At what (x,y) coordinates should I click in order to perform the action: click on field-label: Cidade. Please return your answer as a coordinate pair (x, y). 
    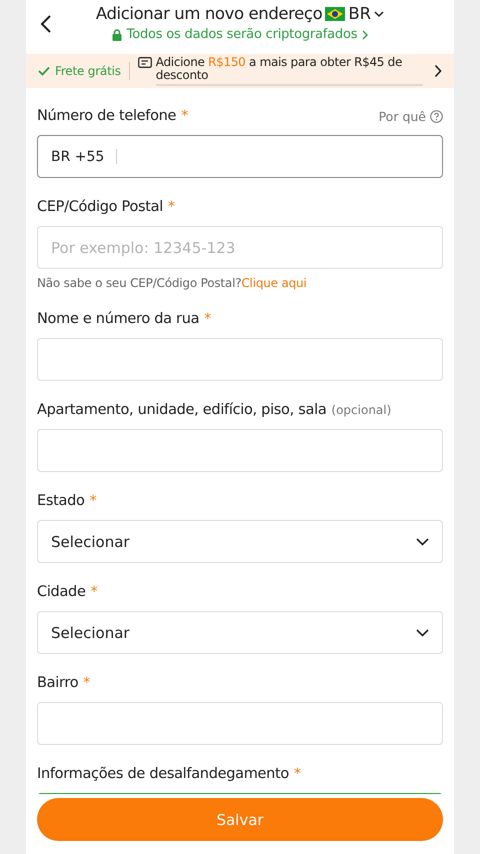
    Looking at the image, I should click on (61, 592).